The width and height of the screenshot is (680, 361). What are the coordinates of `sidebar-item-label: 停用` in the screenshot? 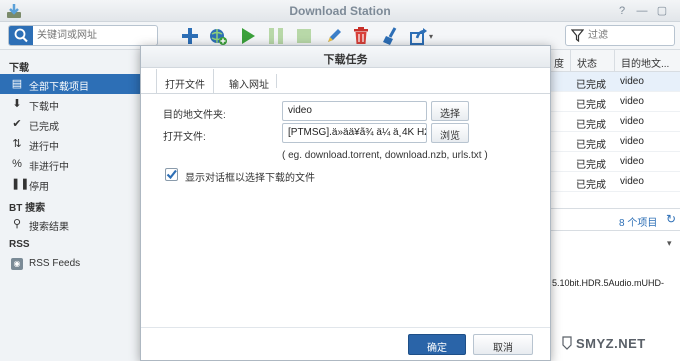 It's located at (39, 187).